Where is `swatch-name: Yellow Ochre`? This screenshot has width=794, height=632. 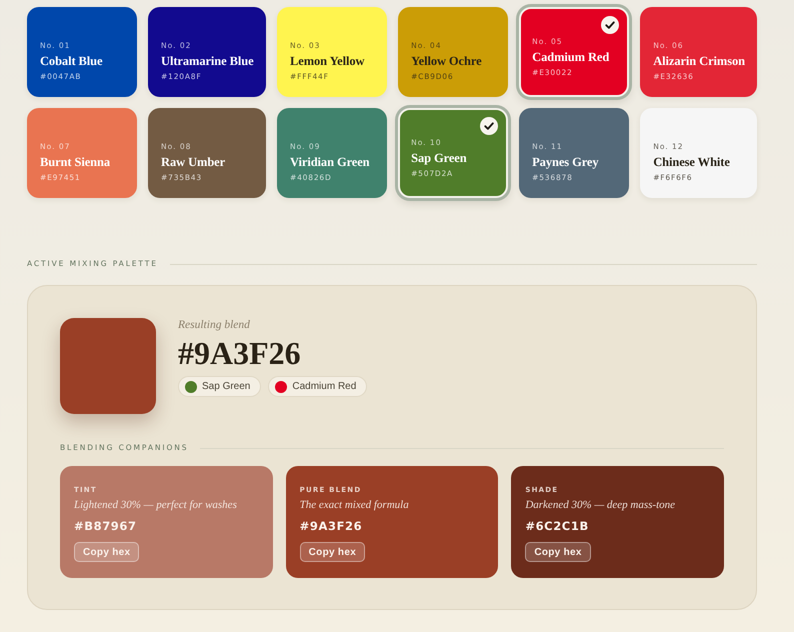
swatch-name: Yellow Ochre is located at coordinates (447, 61).